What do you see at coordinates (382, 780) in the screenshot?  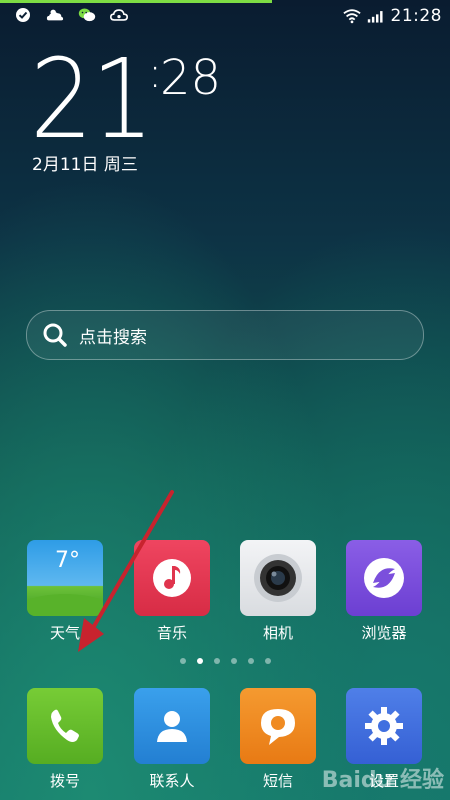 I see `watermark: Baidu 经验` at bounding box center [382, 780].